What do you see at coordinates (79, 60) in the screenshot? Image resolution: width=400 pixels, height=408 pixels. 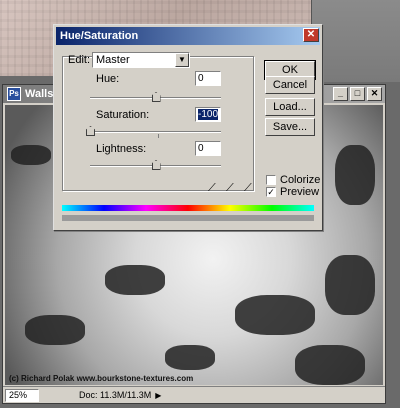 I see `edit-label: Edit:` at bounding box center [79, 60].